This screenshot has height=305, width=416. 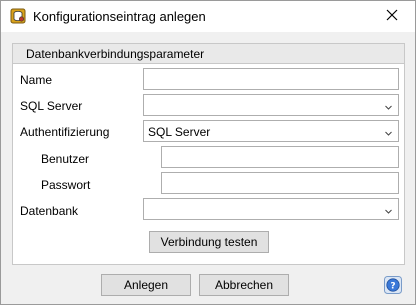 I want to click on sql-server-combobox, so click(x=271, y=105).